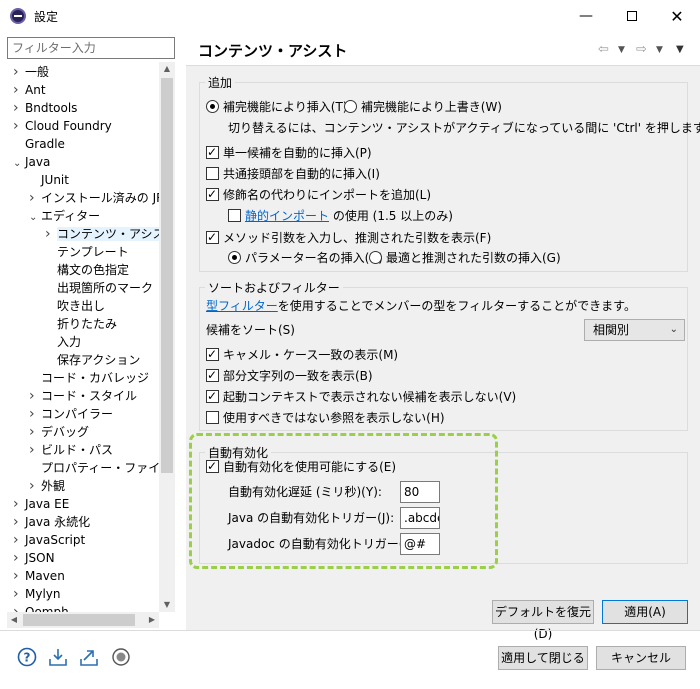  What do you see at coordinates (423, 107) in the screenshot?
I see `radio-overwrite: 補完機能により上書き(W)` at bounding box center [423, 107].